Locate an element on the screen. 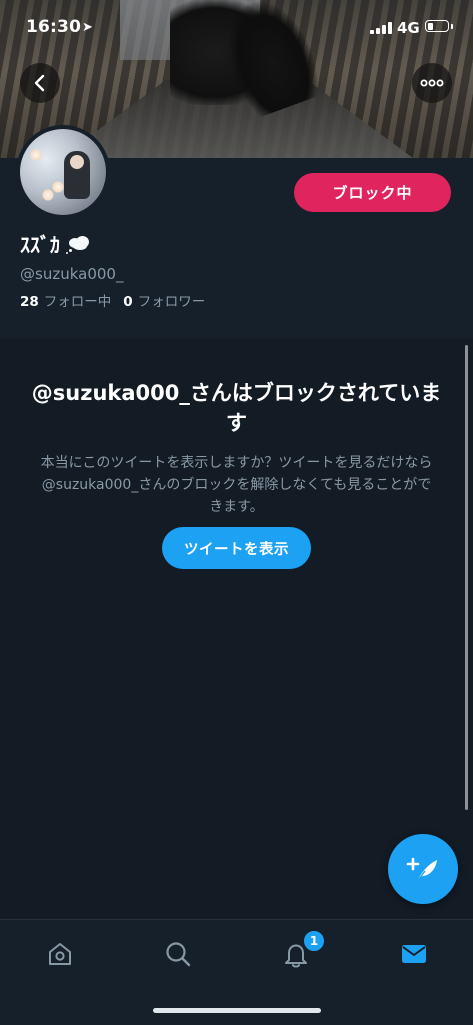  show-tweets-button: ツイートを表示 is located at coordinates (236, 548).